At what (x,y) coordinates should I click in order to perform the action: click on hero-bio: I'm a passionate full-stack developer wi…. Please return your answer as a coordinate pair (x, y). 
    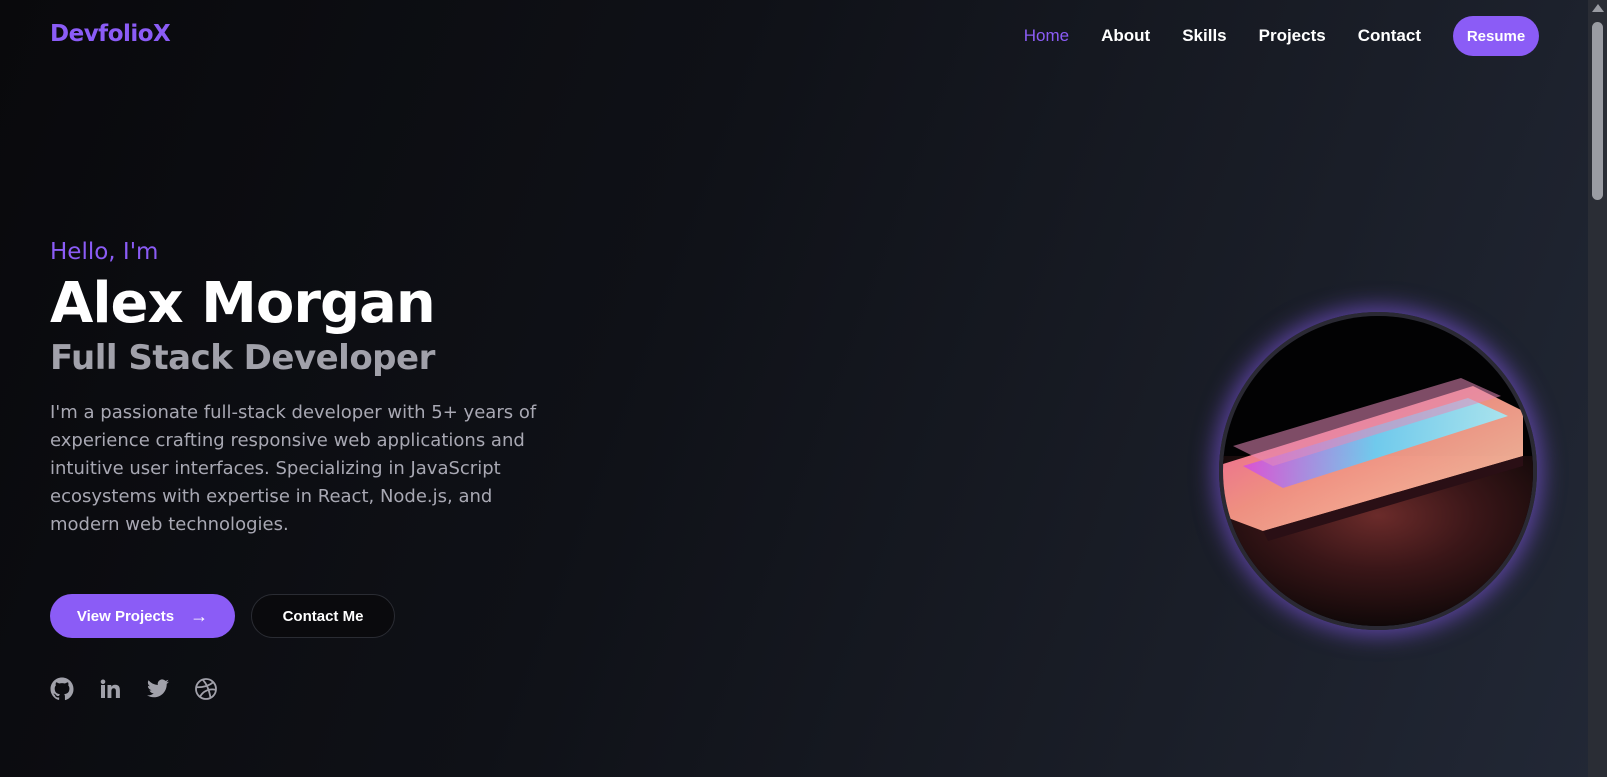
    Looking at the image, I should click on (293, 468).